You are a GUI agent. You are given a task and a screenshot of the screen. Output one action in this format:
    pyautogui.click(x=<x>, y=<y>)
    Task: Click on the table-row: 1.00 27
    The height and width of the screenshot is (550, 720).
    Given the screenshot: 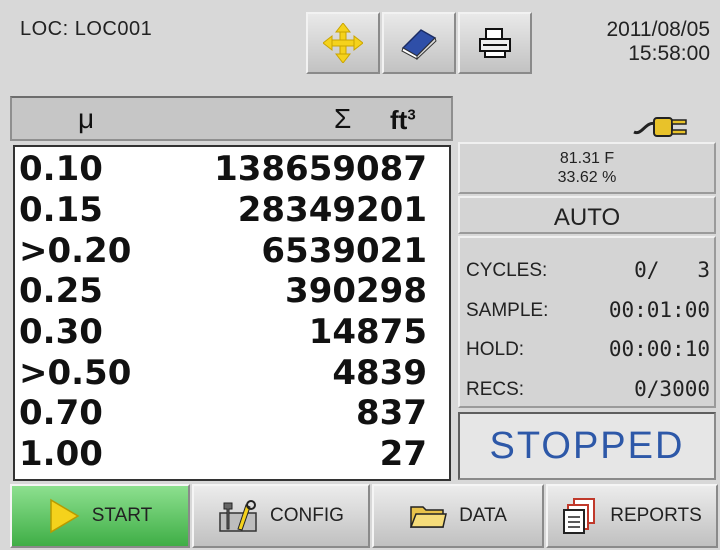 What is the action you would take?
    pyautogui.click(x=232, y=454)
    